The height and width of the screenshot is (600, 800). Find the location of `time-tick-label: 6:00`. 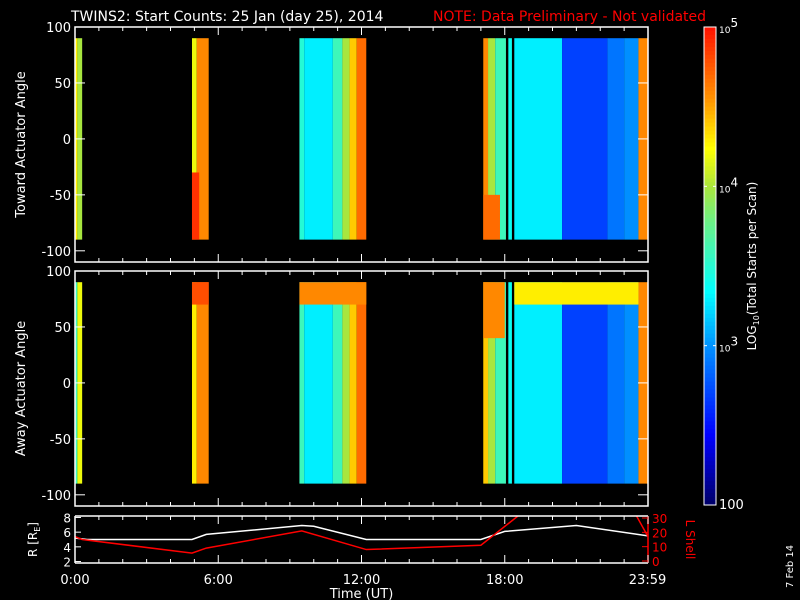

time-tick-label: 6:00 is located at coordinates (218, 580).